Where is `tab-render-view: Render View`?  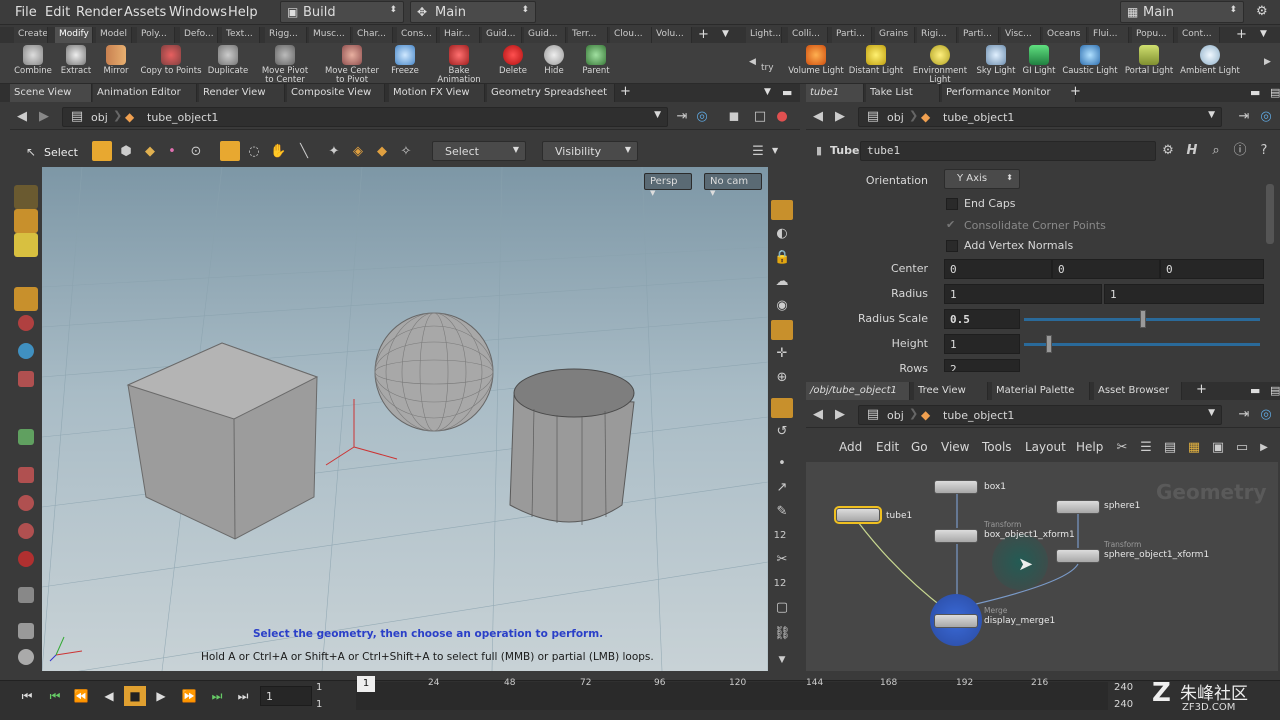 tab-render-view: Render View is located at coordinates (242, 93).